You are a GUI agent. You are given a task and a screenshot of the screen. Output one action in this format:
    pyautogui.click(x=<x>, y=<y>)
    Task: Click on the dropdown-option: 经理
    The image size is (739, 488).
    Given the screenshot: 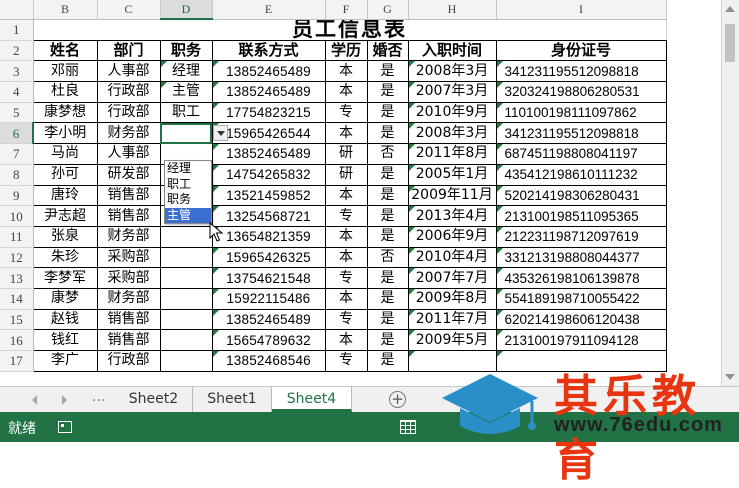 What is the action you would take?
    pyautogui.click(x=188, y=169)
    